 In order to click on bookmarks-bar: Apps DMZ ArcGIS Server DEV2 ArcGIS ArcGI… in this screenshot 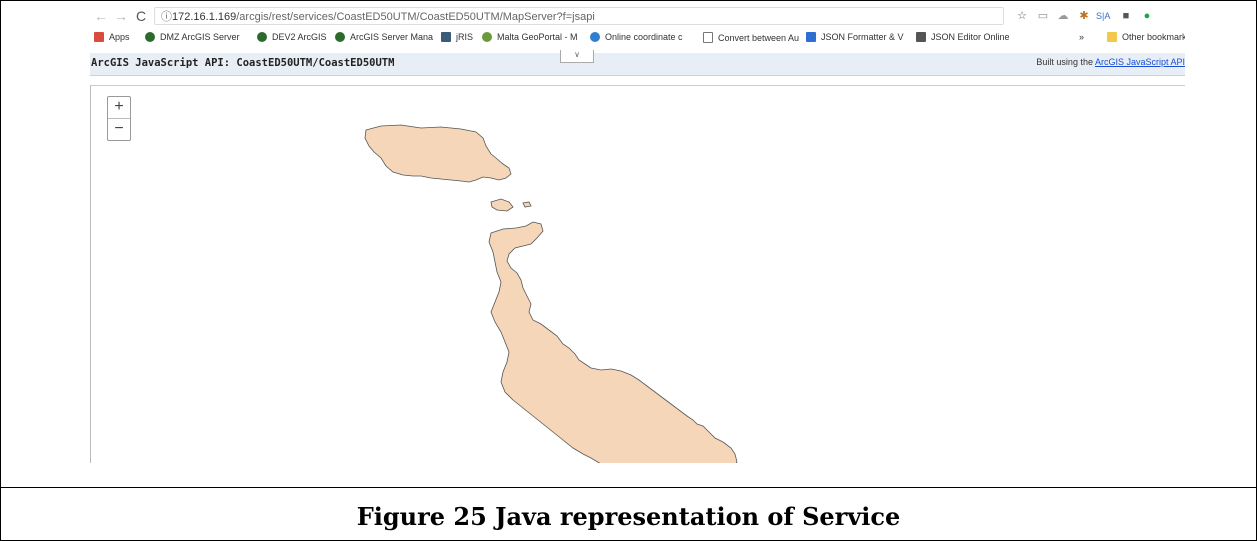, I will do `click(637, 38)`.